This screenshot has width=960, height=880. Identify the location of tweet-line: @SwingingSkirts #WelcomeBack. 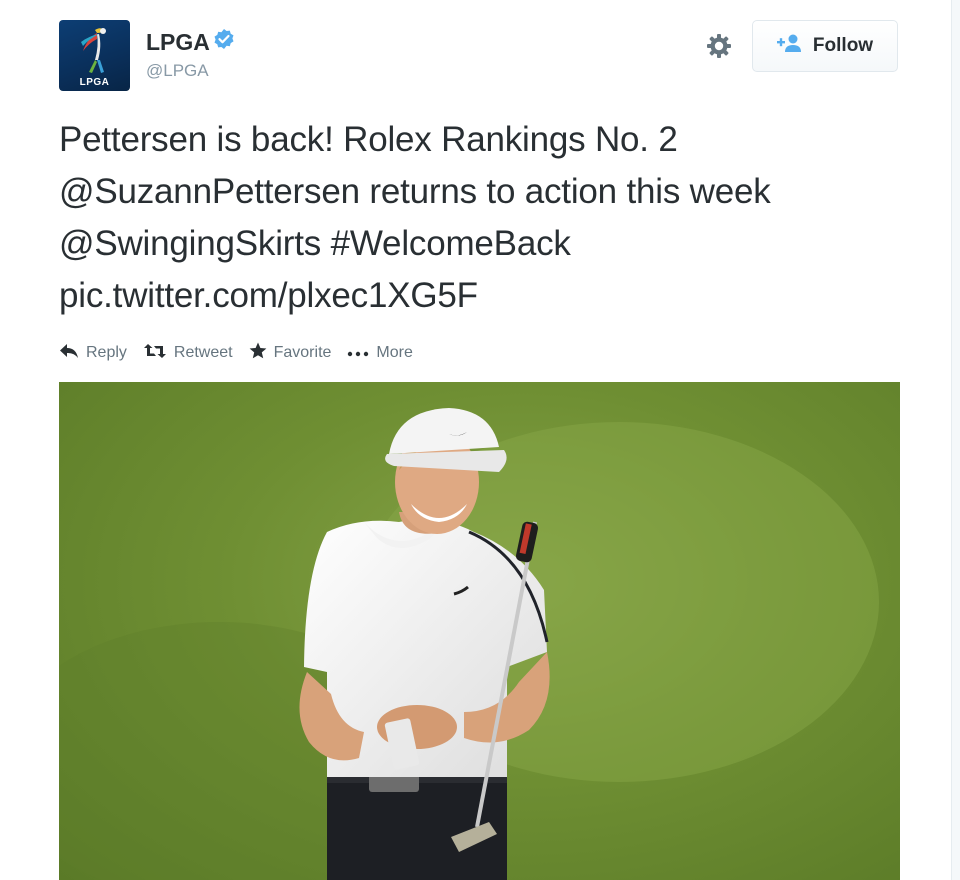
(489, 244).